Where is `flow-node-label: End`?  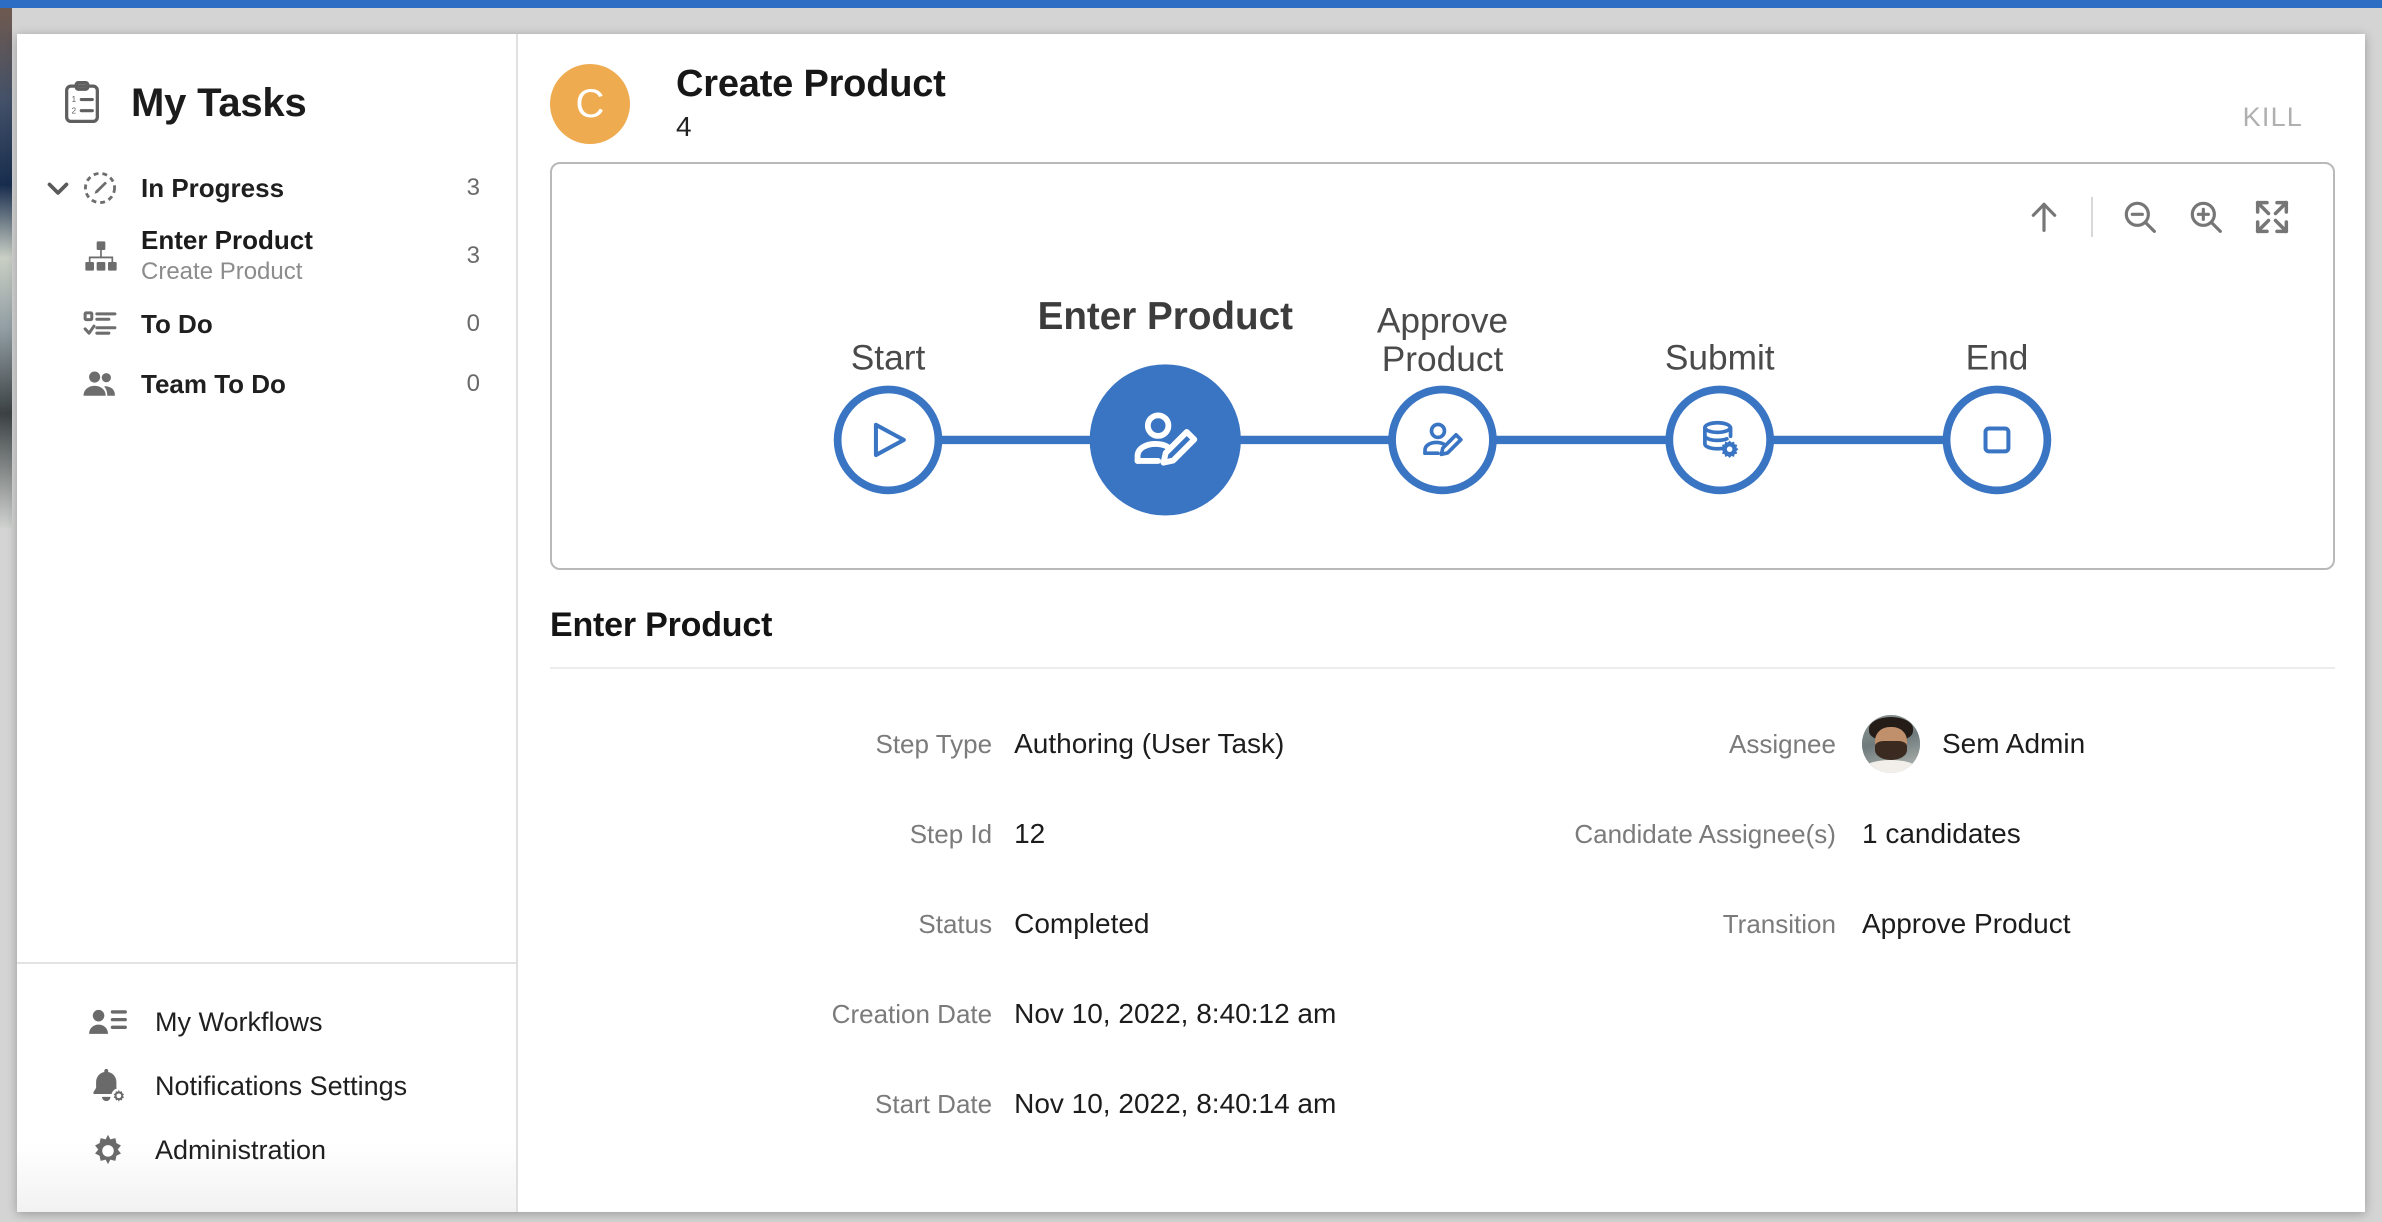 flow-node-label: End is located at coordinates (1997, 357).